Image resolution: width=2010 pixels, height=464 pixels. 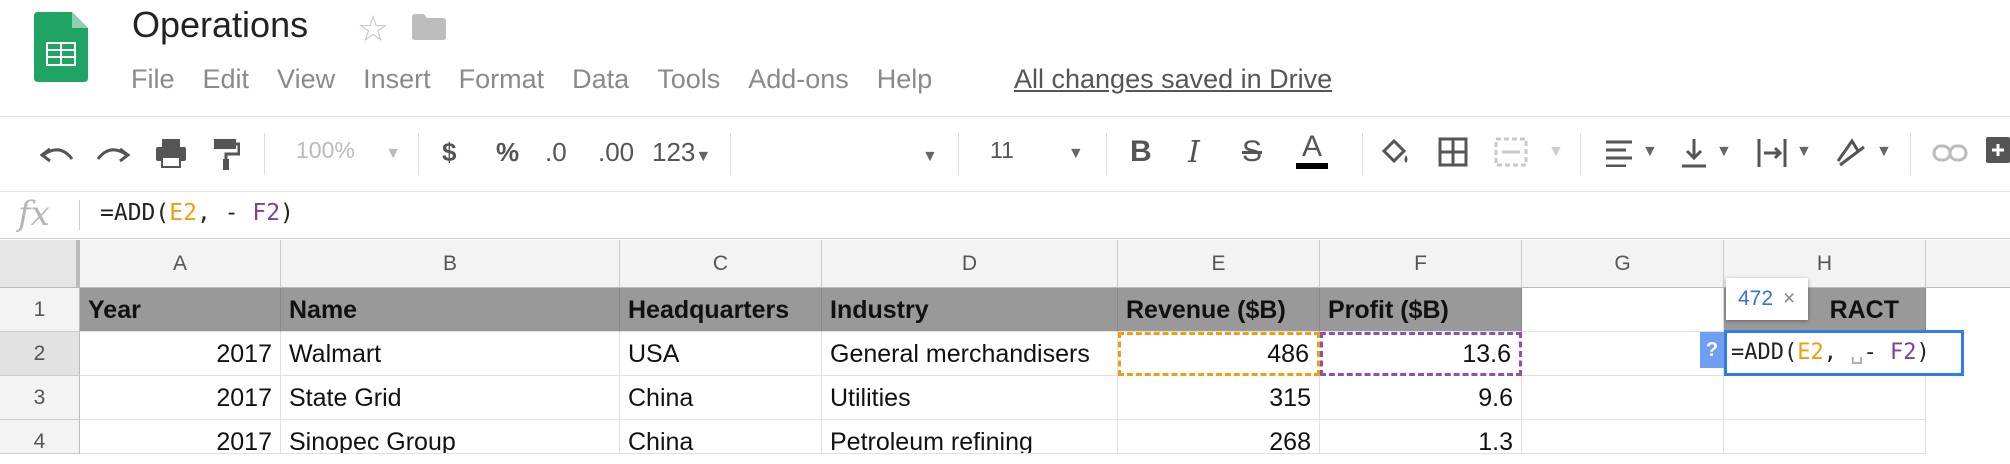 What do you see at coordinates (970, 310) in the screenshot?
I see `cell-d1: Industry` at bounding box center [970, 310].